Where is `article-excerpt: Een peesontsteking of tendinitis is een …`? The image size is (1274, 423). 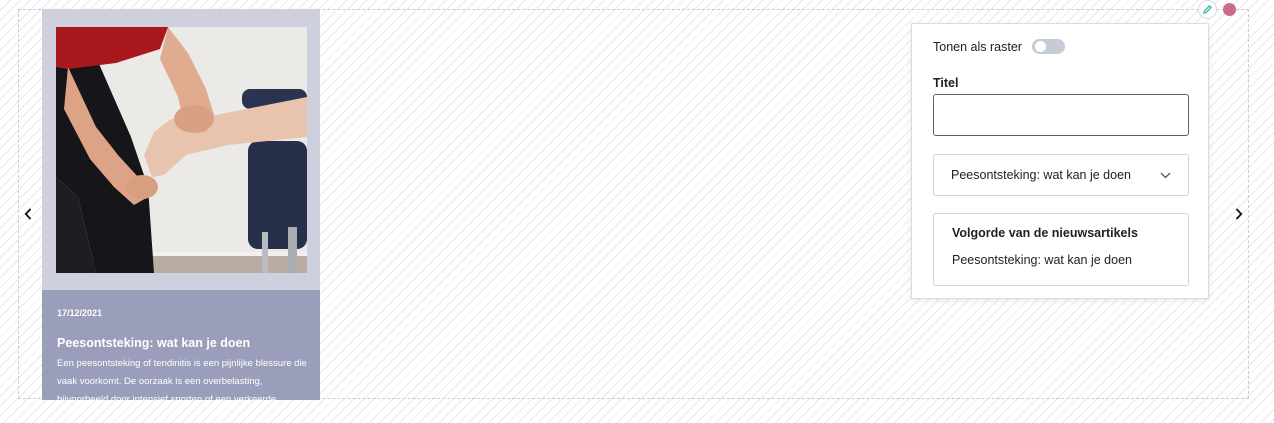 article-excerpt: Een peesontsteking of tendinitis is een … is located at coordinates (182, 379).